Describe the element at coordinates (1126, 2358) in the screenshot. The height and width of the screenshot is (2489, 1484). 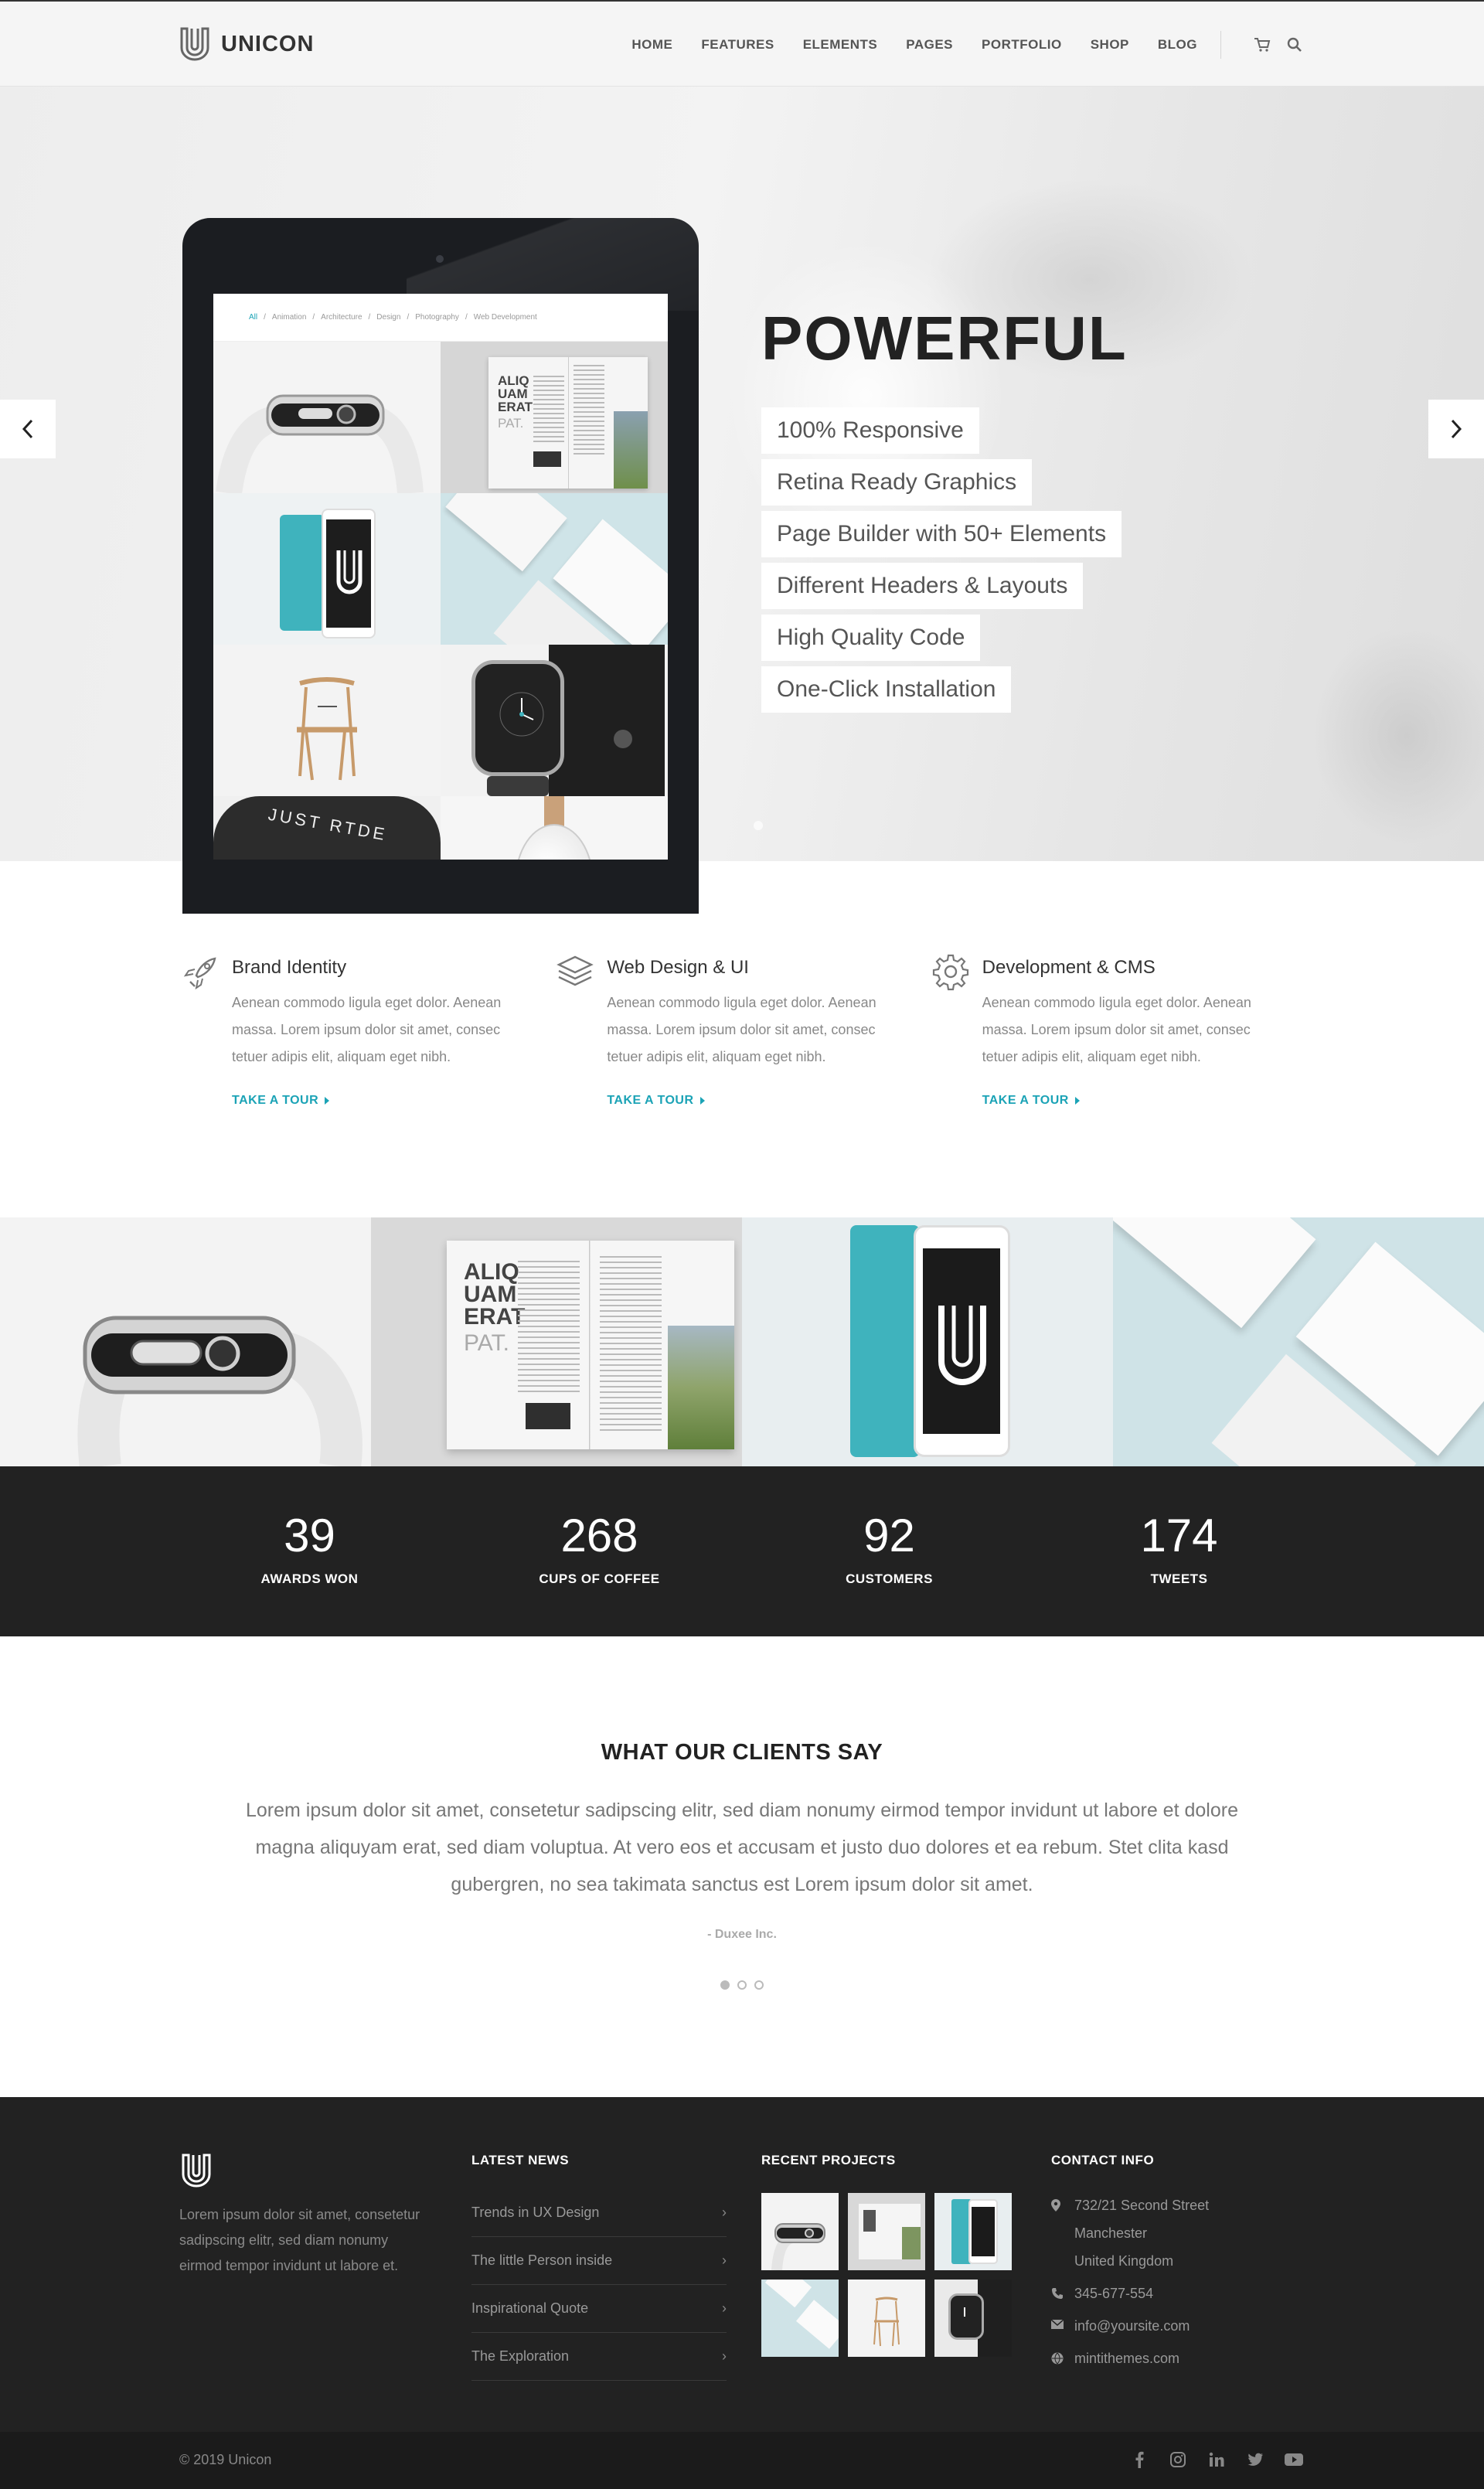
I see `website-link: mintithemes.com` at that location.